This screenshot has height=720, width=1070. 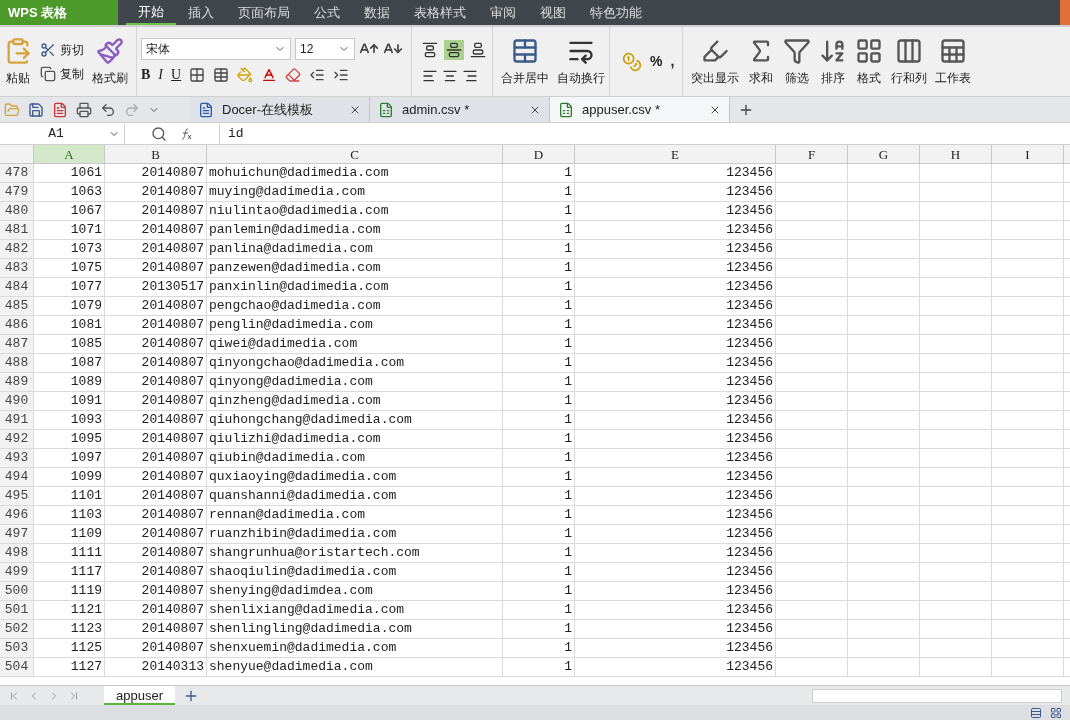 I want to click on column-header: B, so click(x=156, y=154).